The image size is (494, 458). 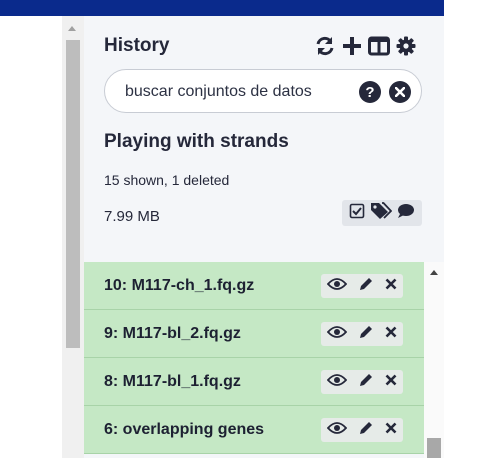 What do you see at coordinates (132, 216) in the screenshot?
I see `history-size: 7.99 MB` at bounding box center [132, 216].